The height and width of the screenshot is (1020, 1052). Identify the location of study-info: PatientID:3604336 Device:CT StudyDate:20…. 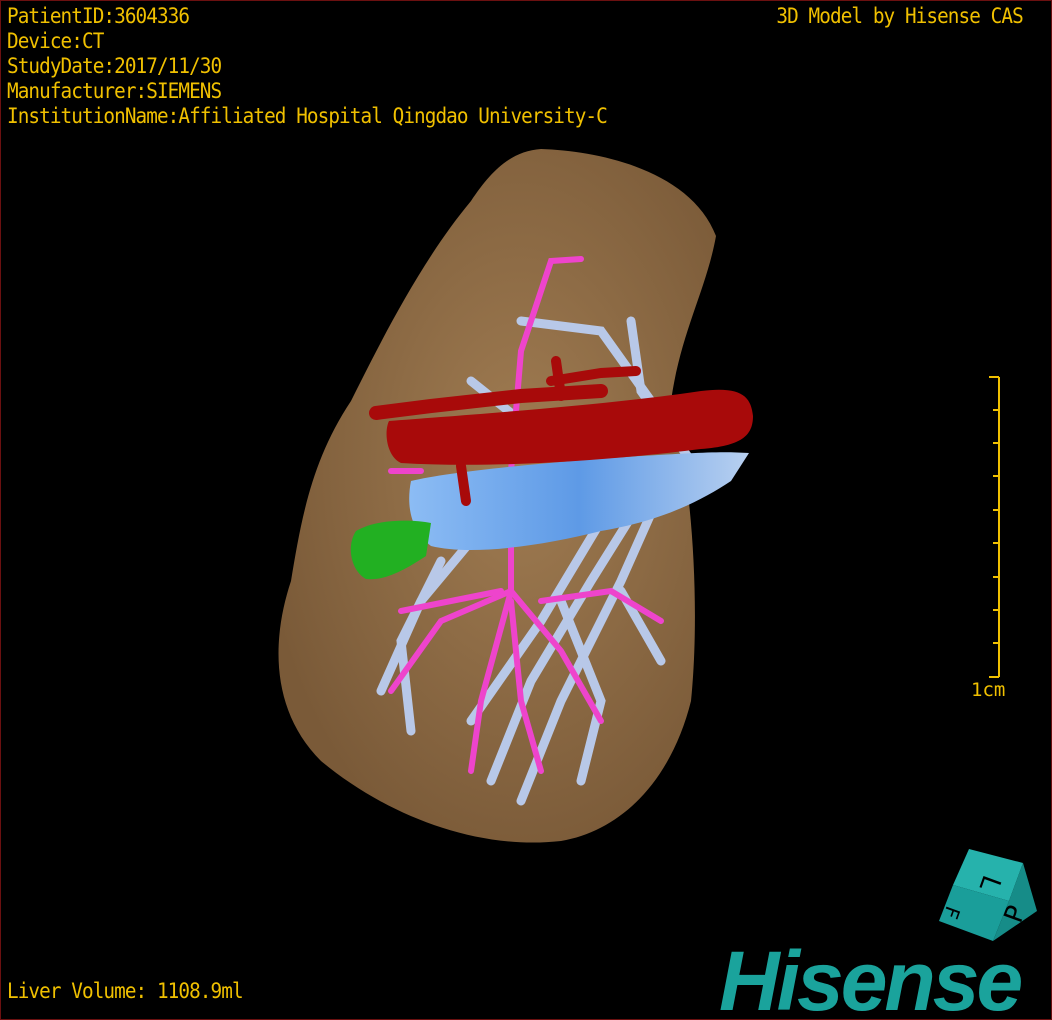
(307, 66).